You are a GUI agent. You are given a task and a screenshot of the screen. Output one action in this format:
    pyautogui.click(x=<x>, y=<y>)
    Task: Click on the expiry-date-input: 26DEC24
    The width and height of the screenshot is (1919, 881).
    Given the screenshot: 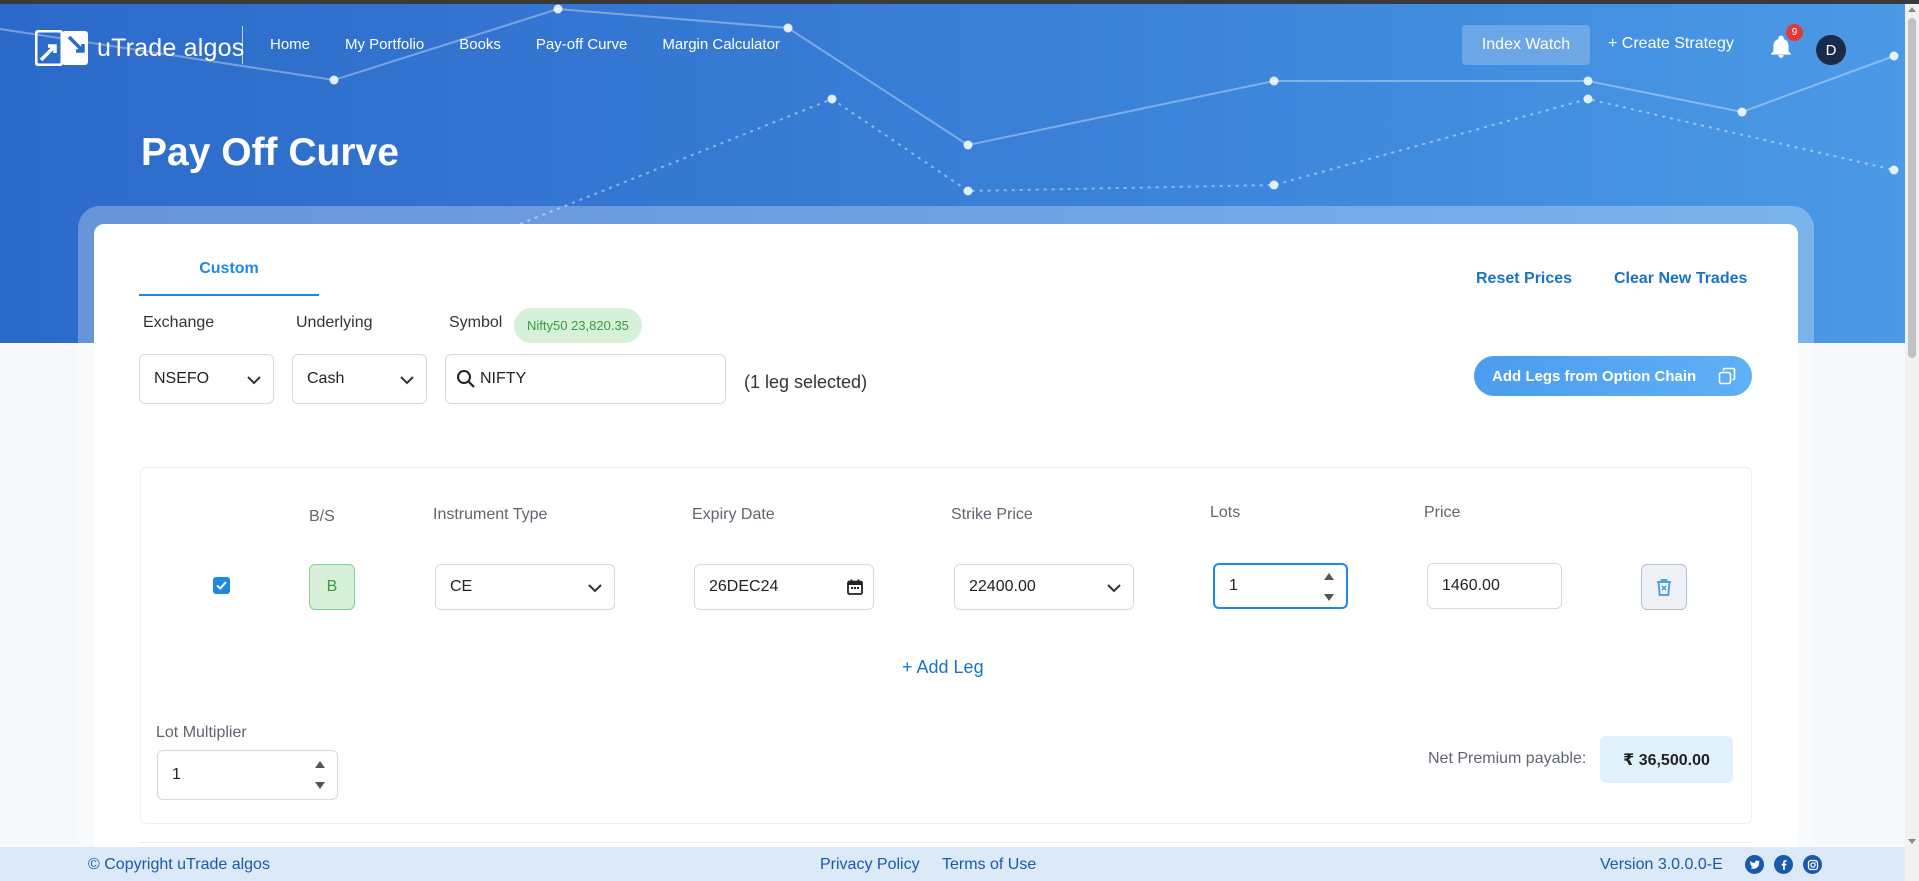 What is the action you would take?
    pyautogui.click(x=784, y=587)
    